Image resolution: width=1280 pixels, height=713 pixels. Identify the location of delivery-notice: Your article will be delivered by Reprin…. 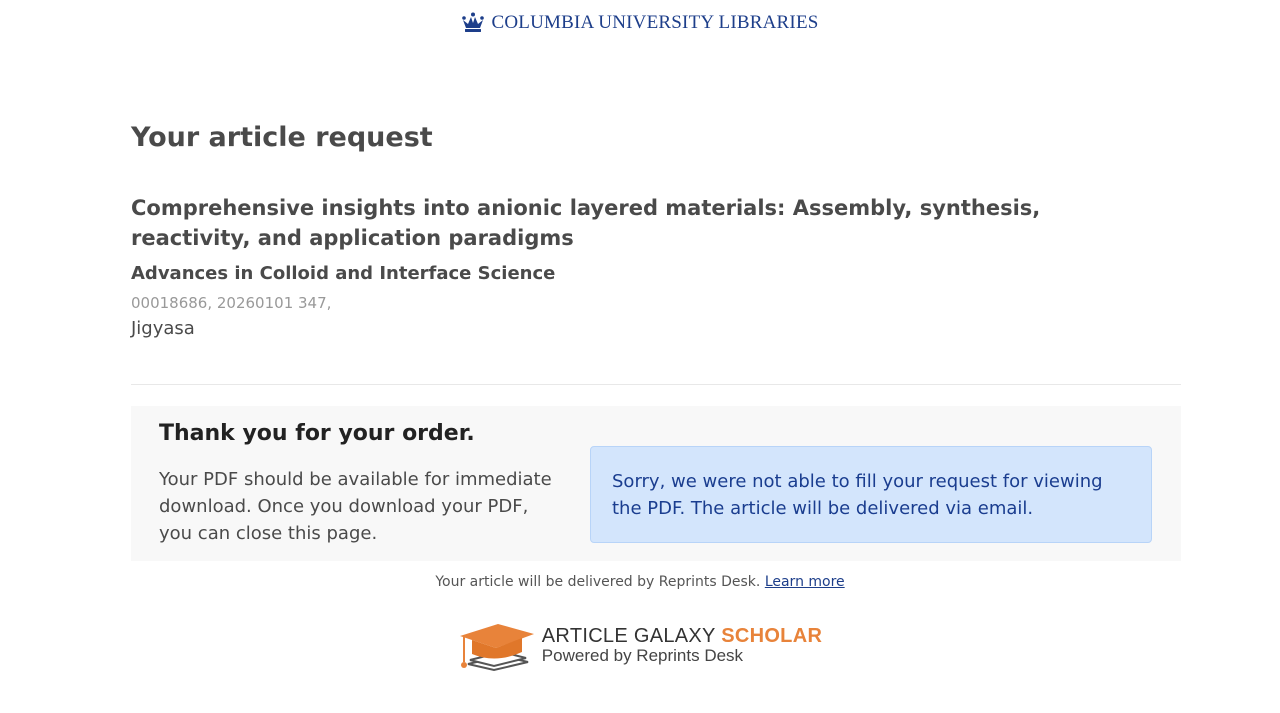
(640, 582).